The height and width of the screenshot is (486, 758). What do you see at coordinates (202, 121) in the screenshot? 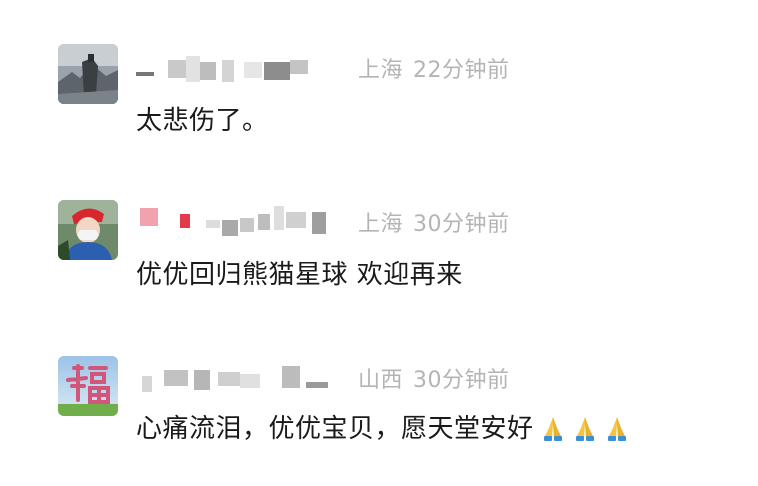
I see `comment-text: 太悲伤了。` at bounding box center [202, 121].